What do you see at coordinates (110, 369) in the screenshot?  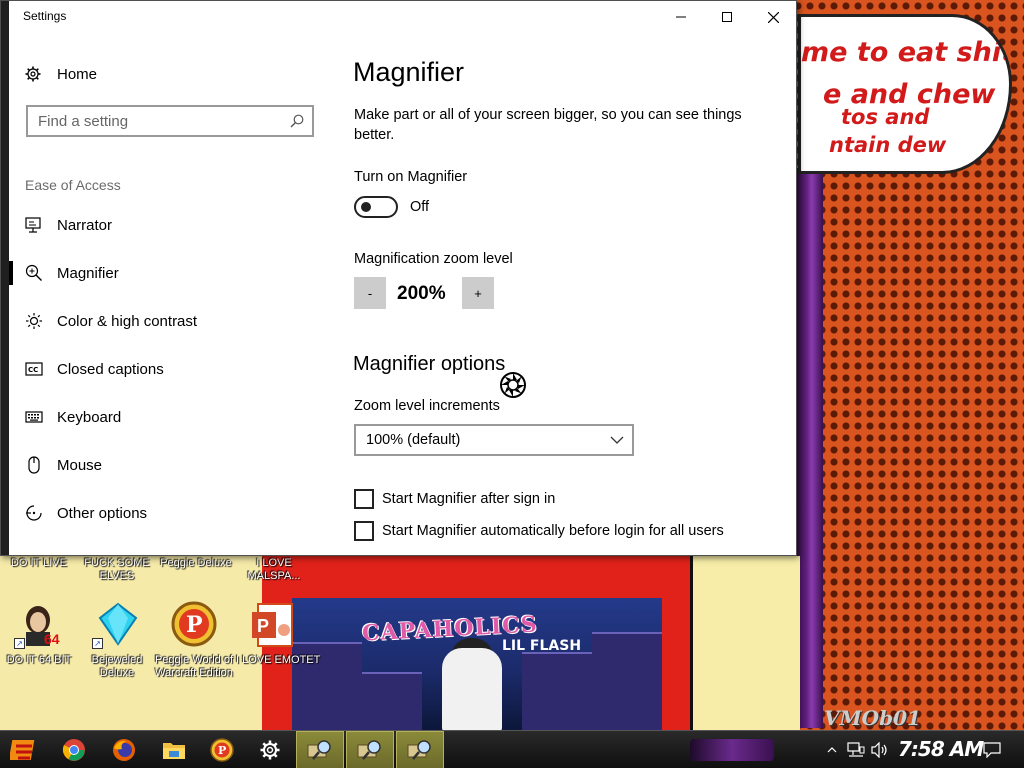 I see `nav-item-label: Closed captions` at bounding box center [110, 369].